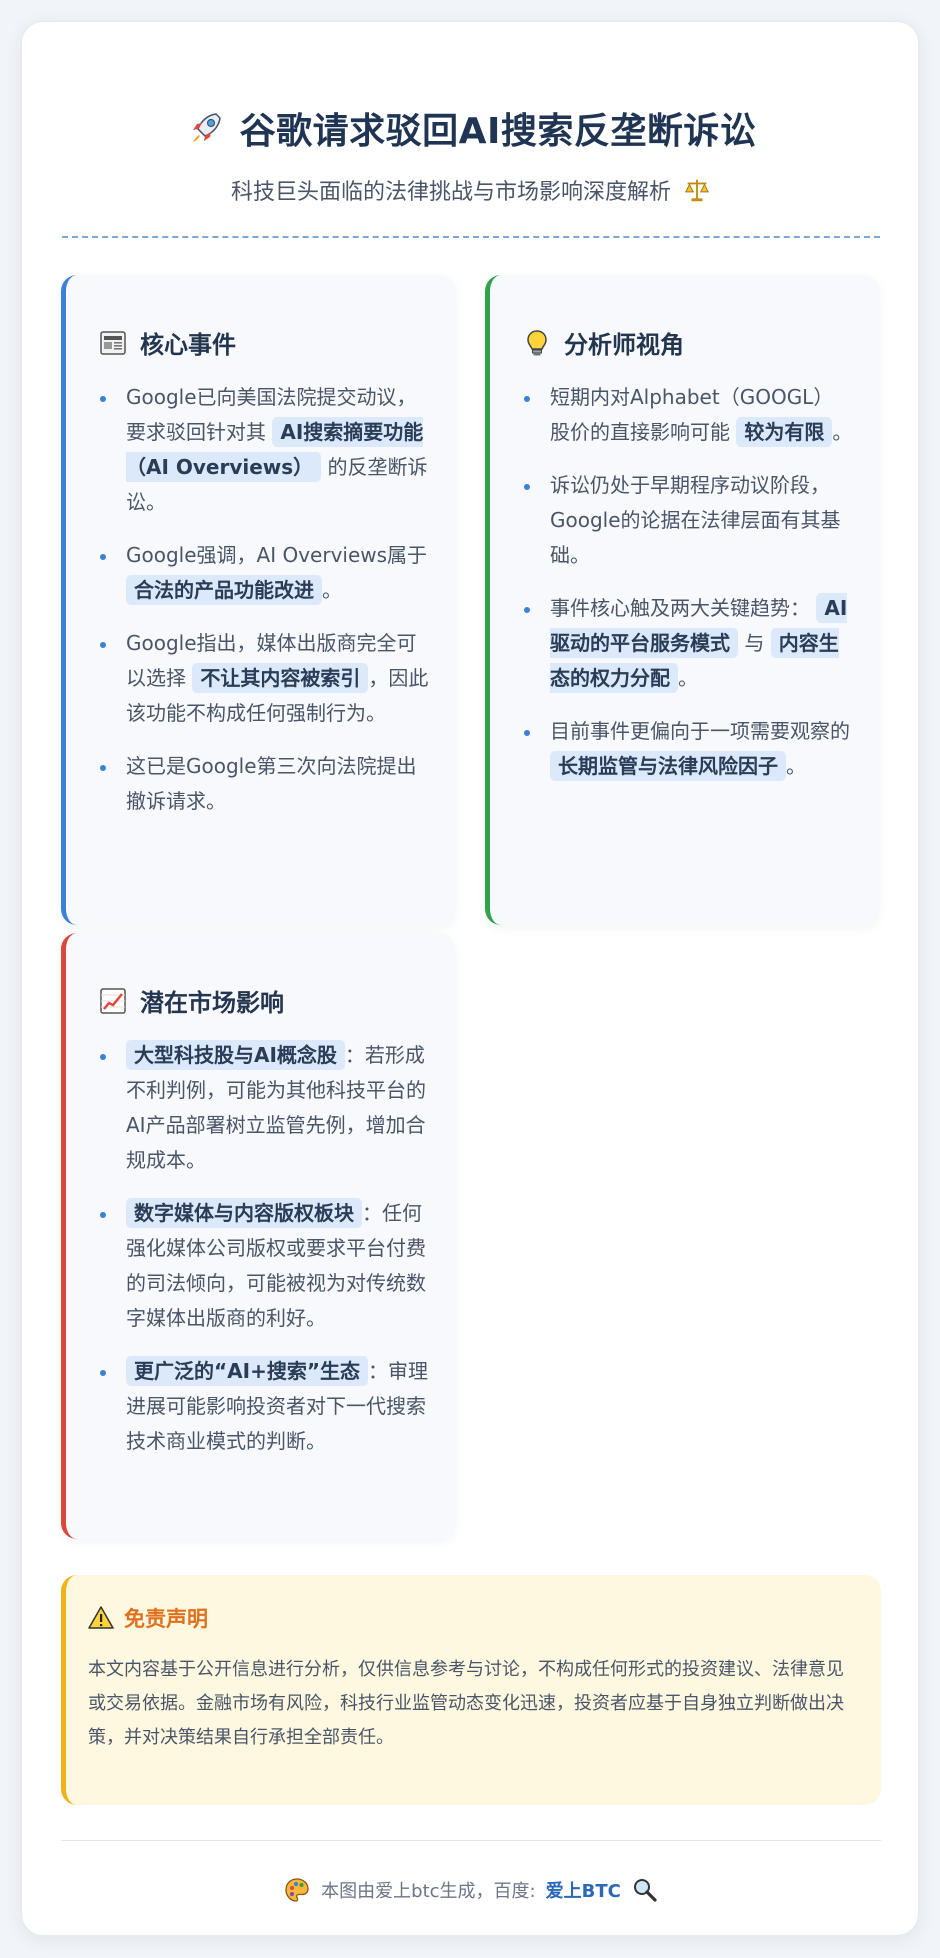 The height and width of the screenshot is (1958, 940). What do you see at coordinates (244, 1213) in the screenshot?
I see `item-highlight: 数字媒体与内容版权板块` at bounding box center [244, 1213].